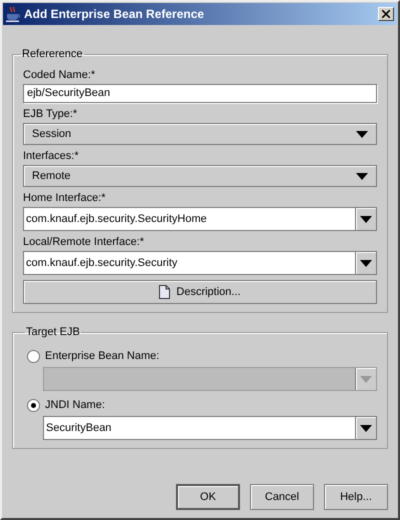  What do you see at coordinates (200, 263) in the screenshot?
I see `combo-box: com.knauf.ejb.security.Security` at bounding box center [200, 263].